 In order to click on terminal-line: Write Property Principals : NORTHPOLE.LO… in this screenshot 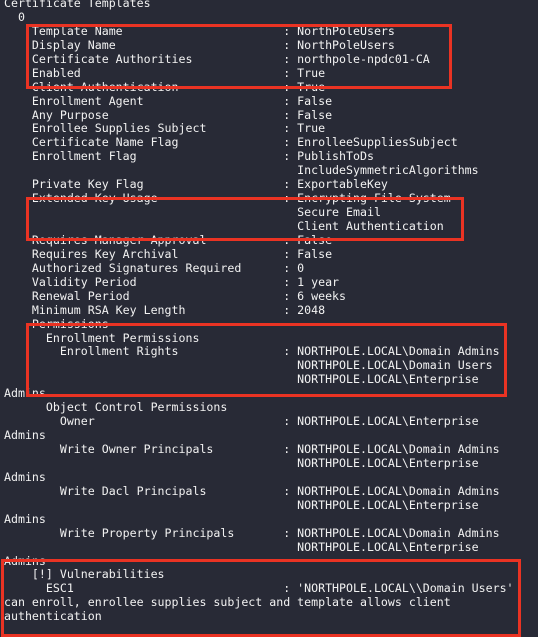, I will do `click(252, 532)`.